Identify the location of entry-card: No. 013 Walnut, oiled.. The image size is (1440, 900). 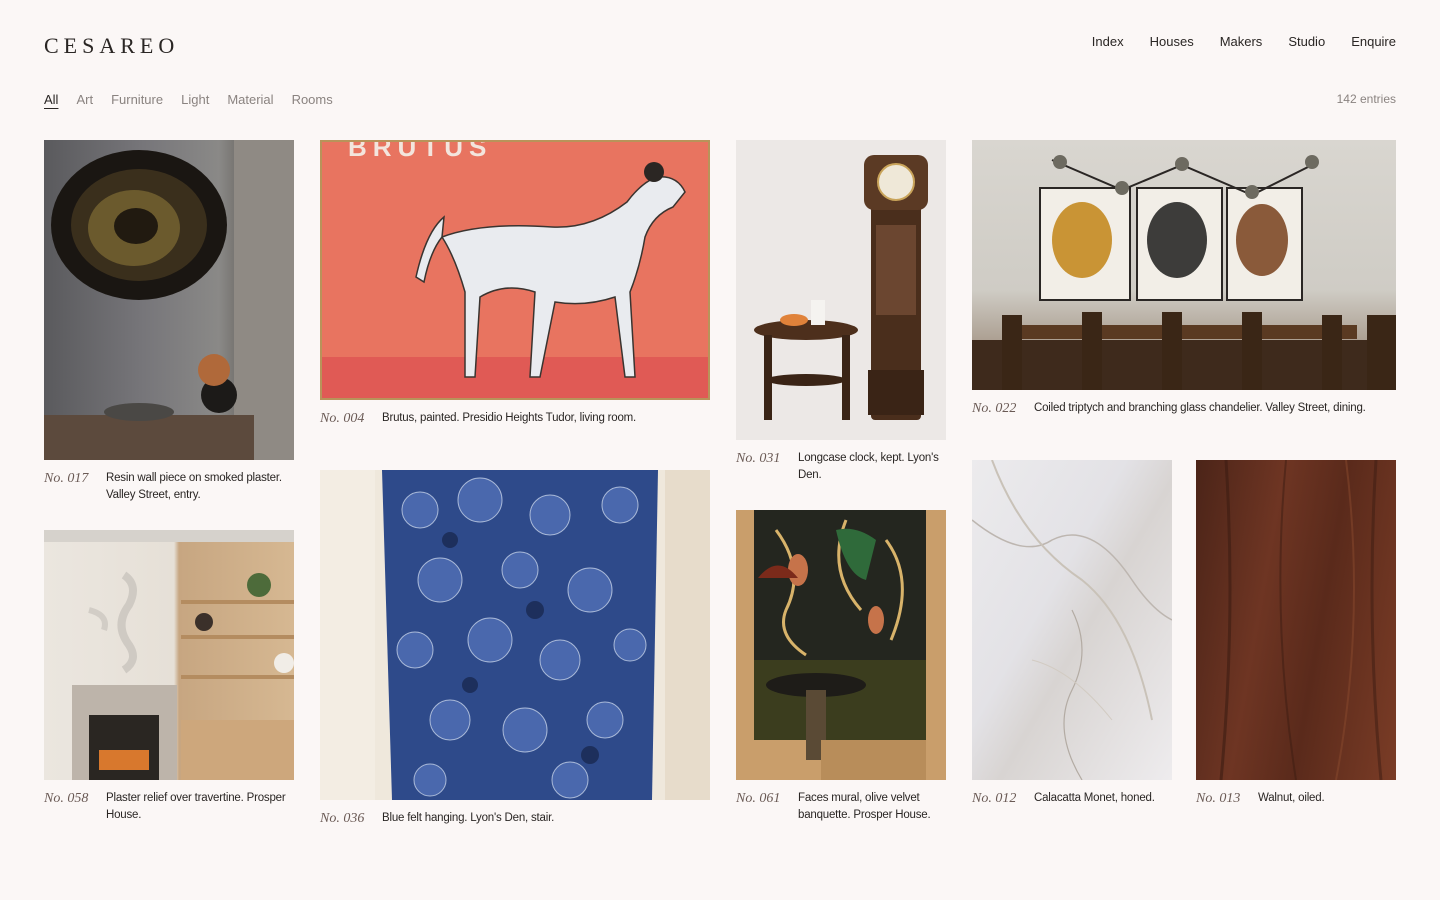
(1296, 635).